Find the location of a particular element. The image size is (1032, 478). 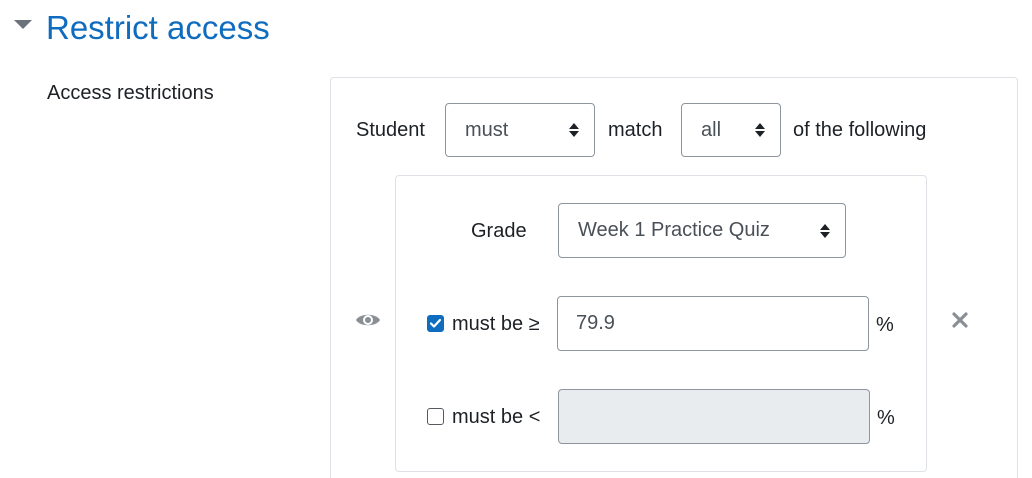

must-select-value: must is located at coordinates (487, 129).